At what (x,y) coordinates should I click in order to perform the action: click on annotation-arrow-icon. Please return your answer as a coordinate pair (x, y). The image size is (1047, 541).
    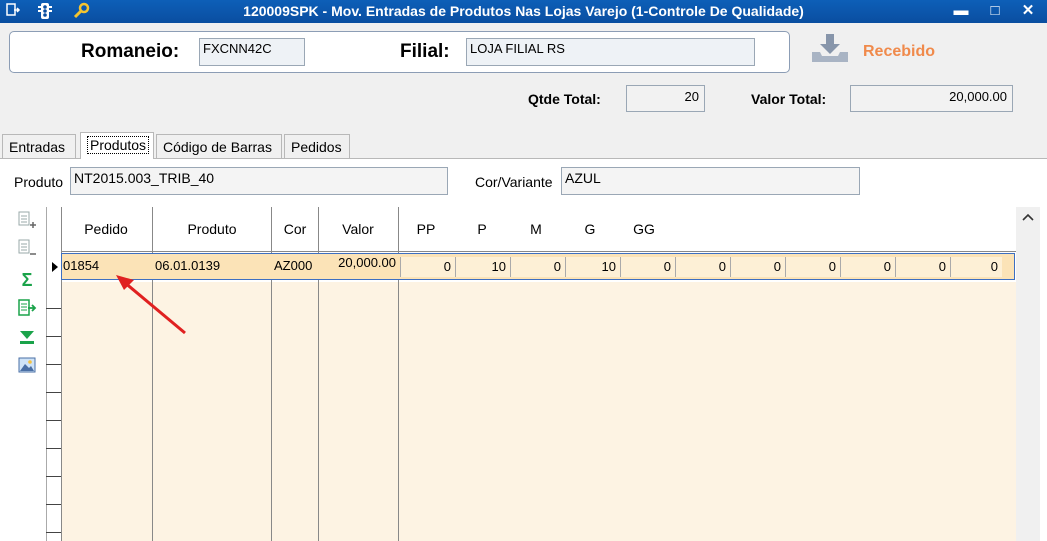
    Looking at the image, I should click on (151, 305).